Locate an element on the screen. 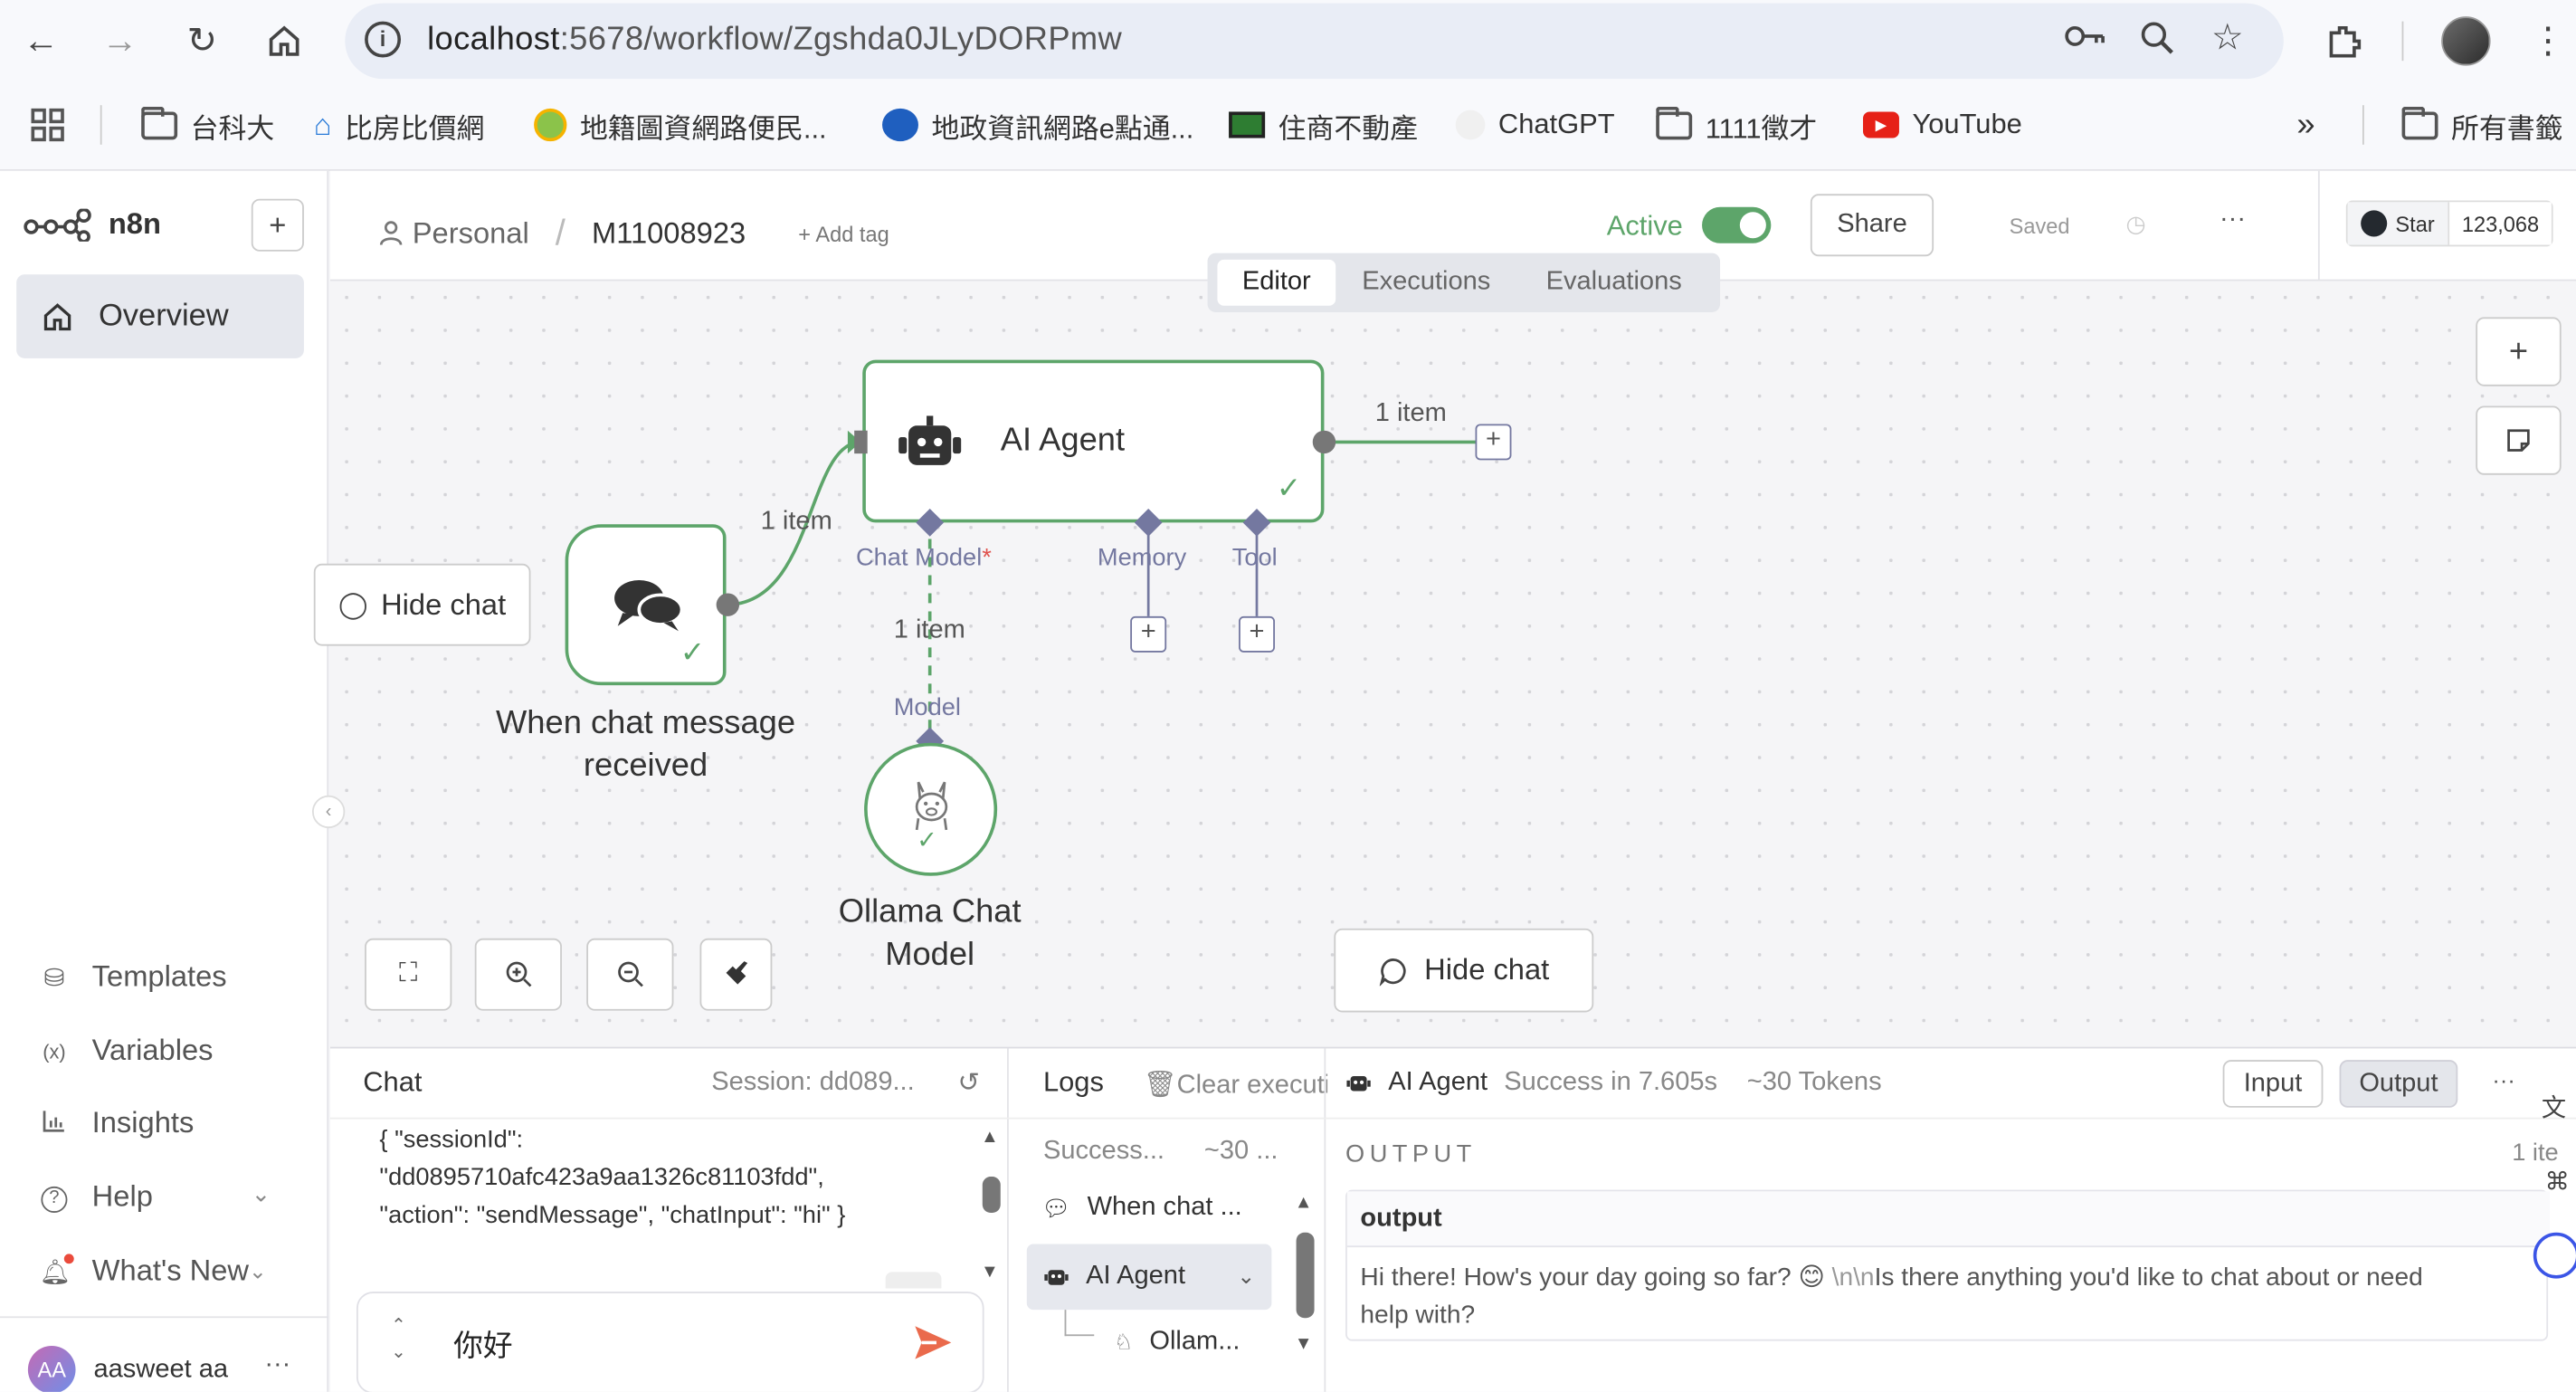 Image resolution: width=2576 pixels, height=1392 pixels. bookmark-item: ▶ YouTube is located at coordinates (1943, 125).